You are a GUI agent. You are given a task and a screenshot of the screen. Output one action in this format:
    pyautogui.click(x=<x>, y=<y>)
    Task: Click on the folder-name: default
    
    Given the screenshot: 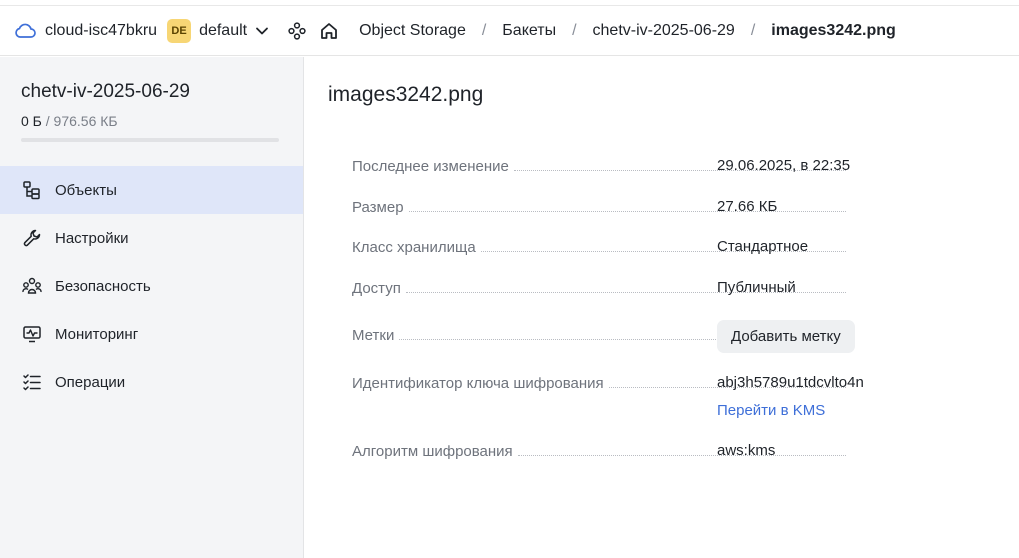 What is the action you would take?
    pyautogui.click(x=223, y=31)
    